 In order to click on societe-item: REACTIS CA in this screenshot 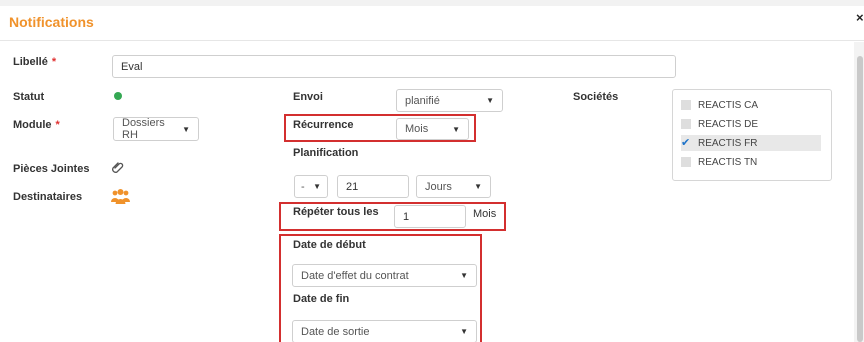, I will do `click(751, 105)`.